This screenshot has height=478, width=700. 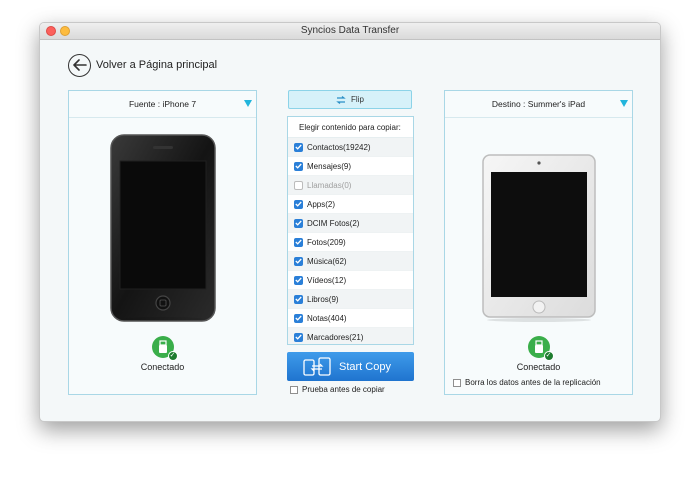 What do you see at coordinates (333, 223) in the screenshot?
I see `content-item-label: DCIM Fotos(2)` at bounding box center [333, 223].